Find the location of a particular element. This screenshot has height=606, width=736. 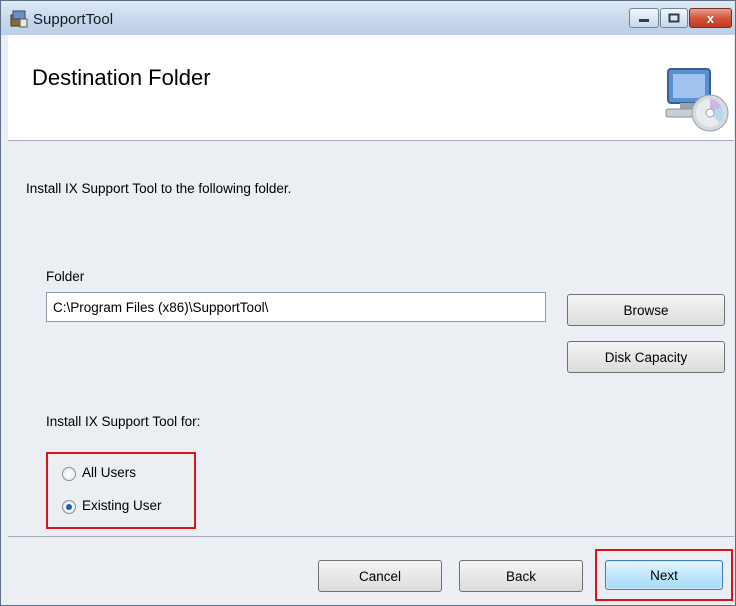

browse-button: Browse is located at coordinates (646, 310).